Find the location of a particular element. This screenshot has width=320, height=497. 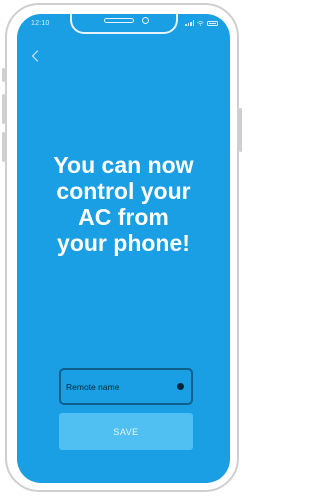

clear-input-icon is located at coordinates (180, 386).